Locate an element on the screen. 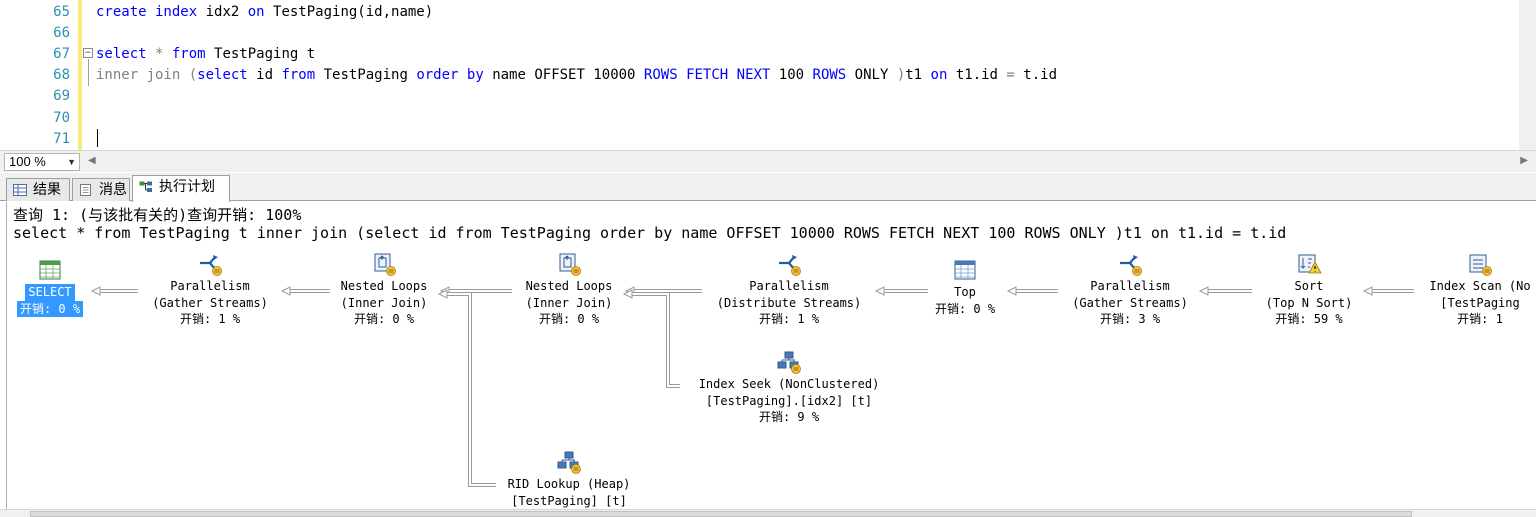 Image resolution: width=1536 pixels, height=517 pixels. select-icon is located at coordinates (50, 270).